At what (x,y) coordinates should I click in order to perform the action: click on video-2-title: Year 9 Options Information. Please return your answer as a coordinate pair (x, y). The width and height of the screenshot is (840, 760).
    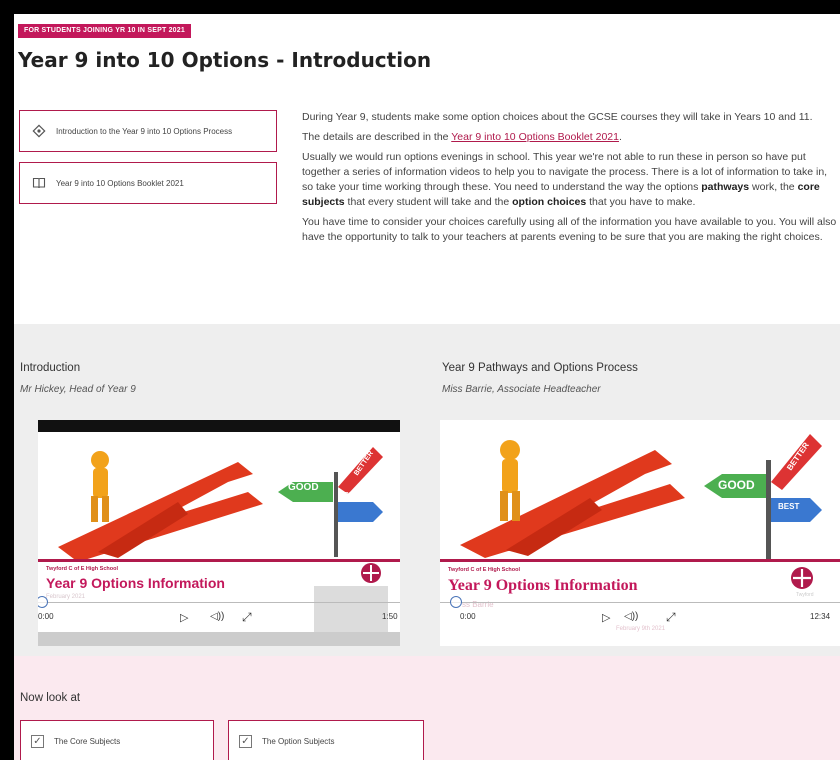
    Looking at the image, I should click on (543, 585).